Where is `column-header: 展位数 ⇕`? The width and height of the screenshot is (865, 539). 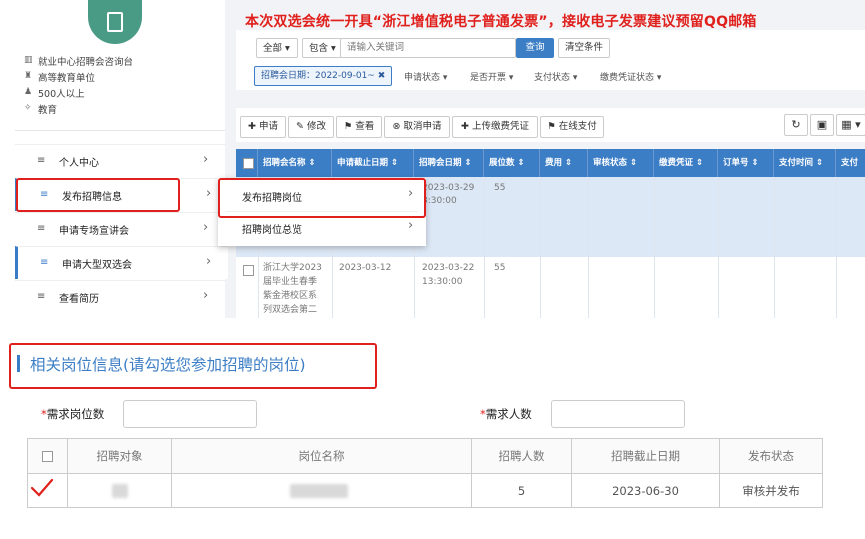
column-header: 展位数 ⇕ is located at coordinates (512, 163).